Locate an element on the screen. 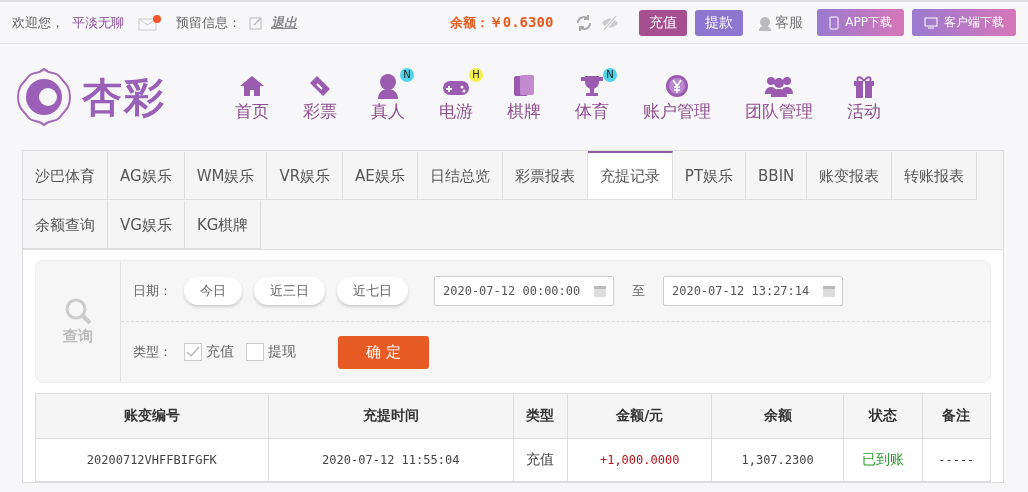 This screenshot has width=1028, height=492. column-header: 状态 is located at coordinates (883, 416).